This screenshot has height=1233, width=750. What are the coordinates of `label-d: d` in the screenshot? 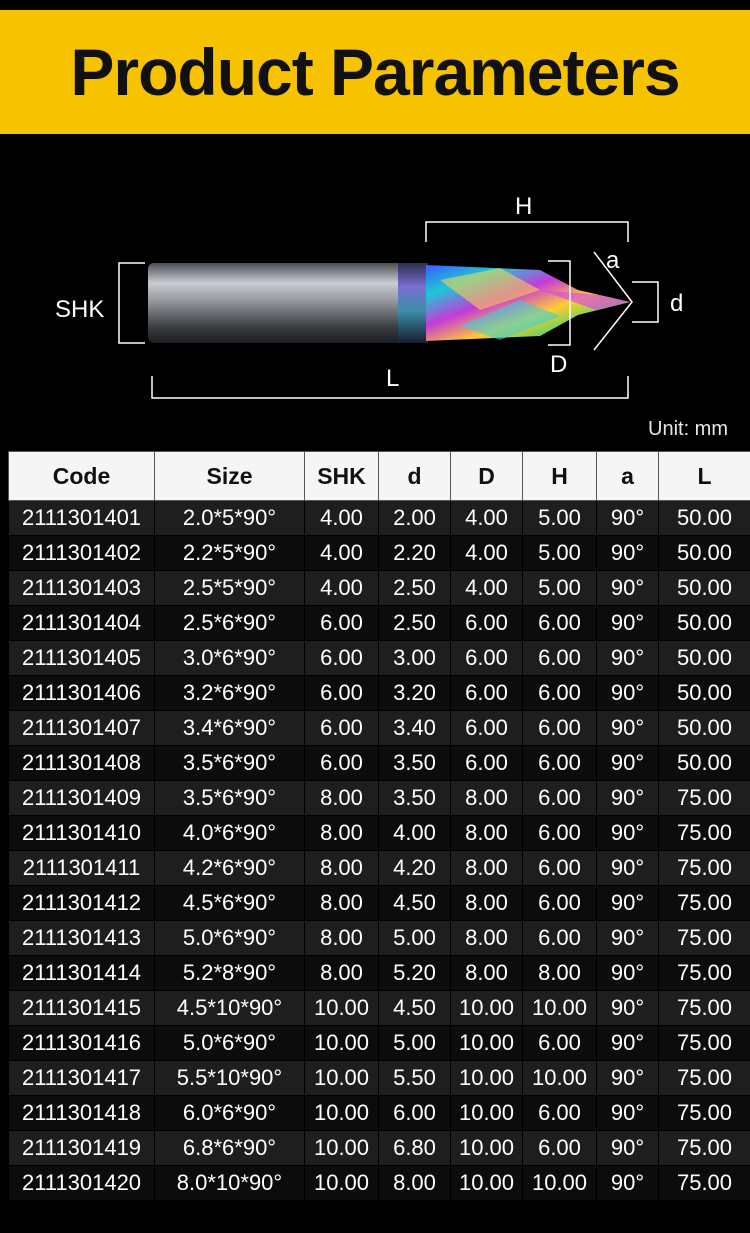 It's located at (676, 303).